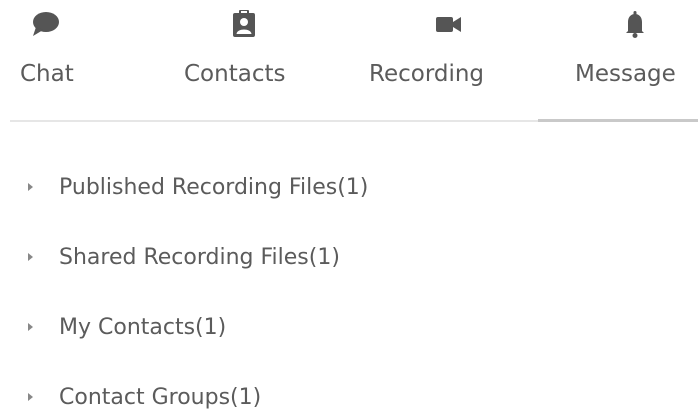  What do you see at coordinates (625, 74) in the screenshot?
I see `tab-message-label: Message` at bounding box center [625, 74].